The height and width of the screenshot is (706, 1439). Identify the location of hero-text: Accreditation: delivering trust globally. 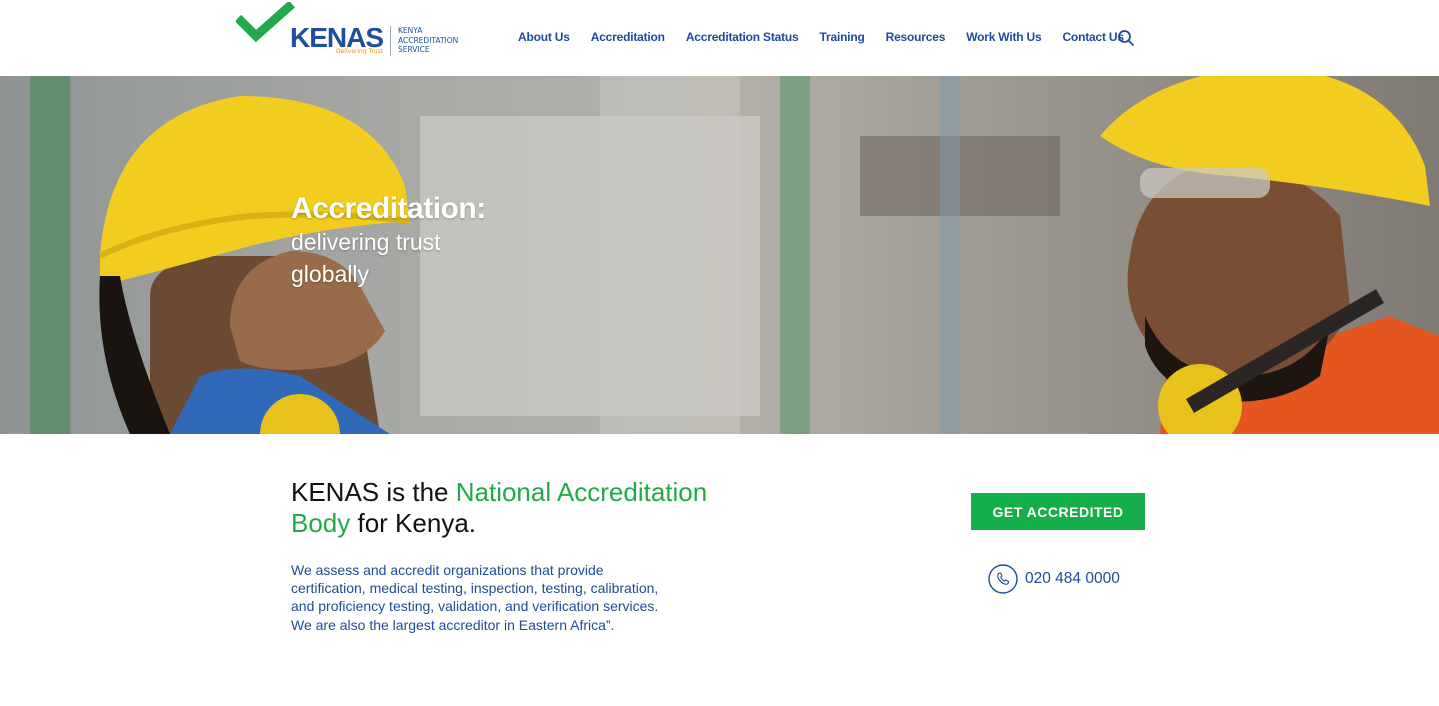
(401, 241).